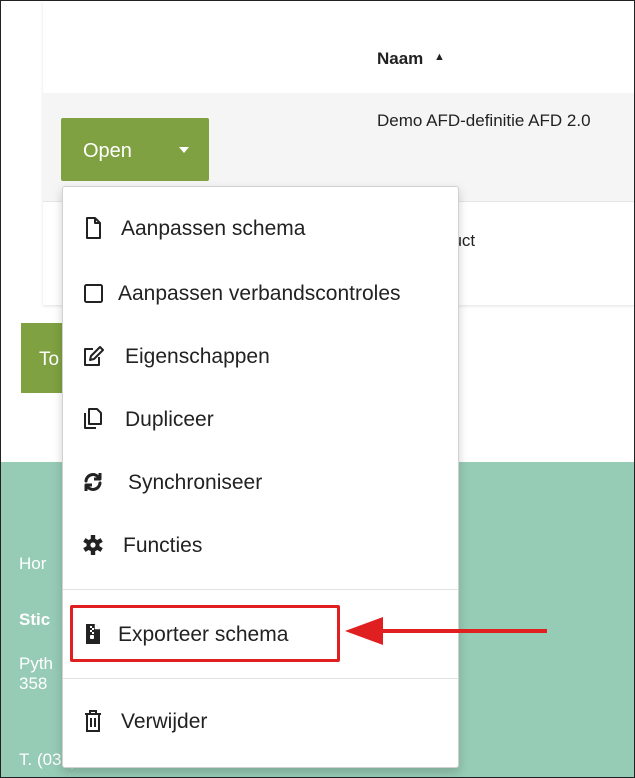 The image size is (635, 778). I want to click on menu-item-synchroniseer: Synchroniseer, so click(260, 483).